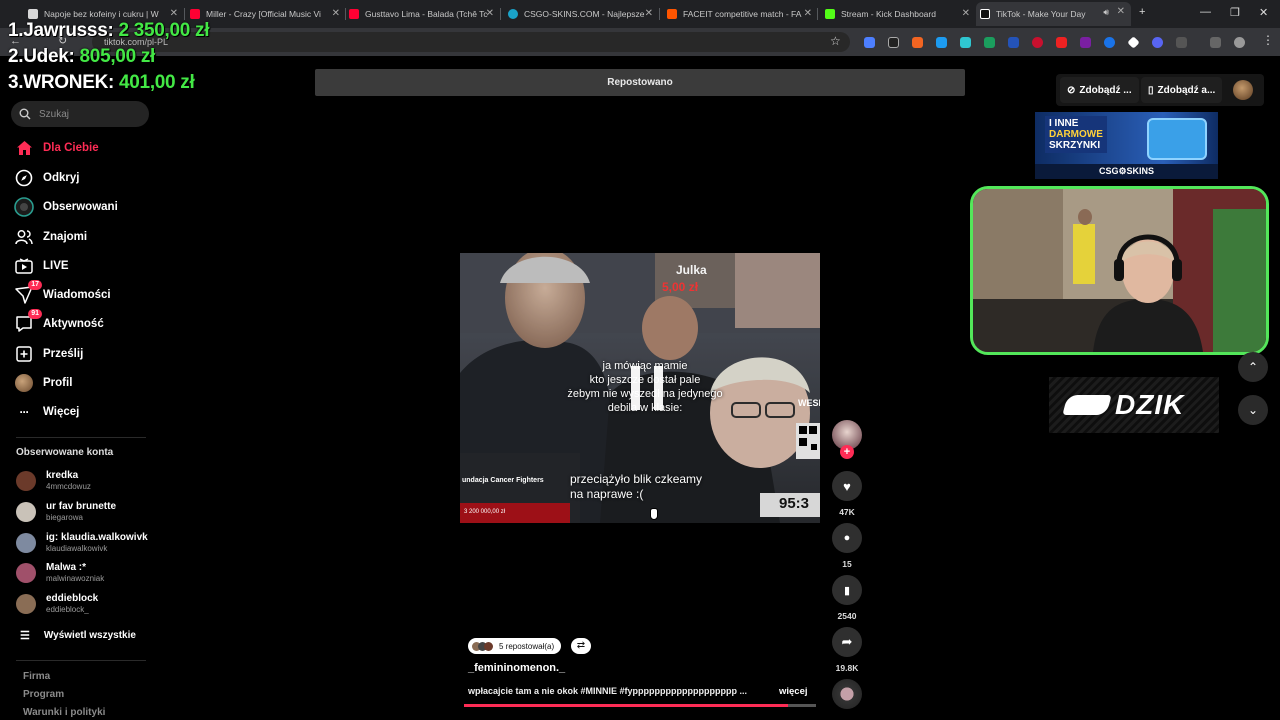 This screenshot has height=720, width=1280. What do you see at coordinates (56, 148) in the screenshot?
I see `nav-for-you: Dla Ciebie` at bounding box center [56, 148].